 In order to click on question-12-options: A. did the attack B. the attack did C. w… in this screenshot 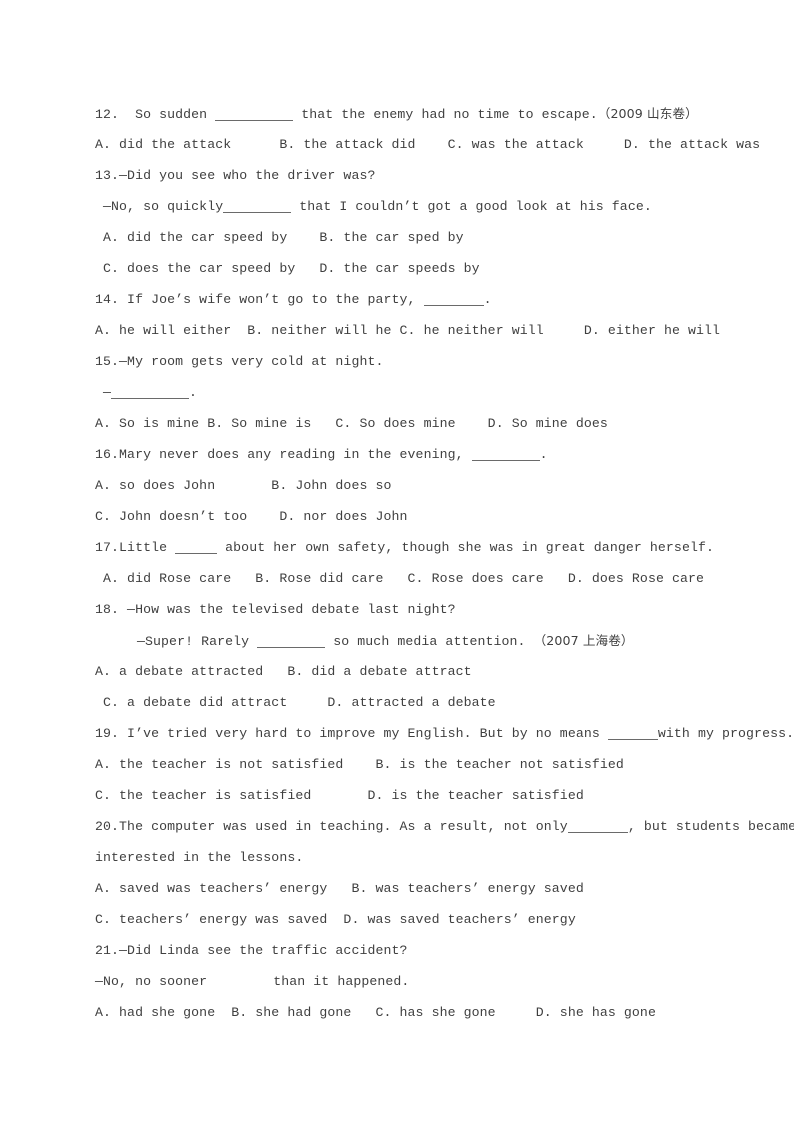, I will do `click(428, 144)`.